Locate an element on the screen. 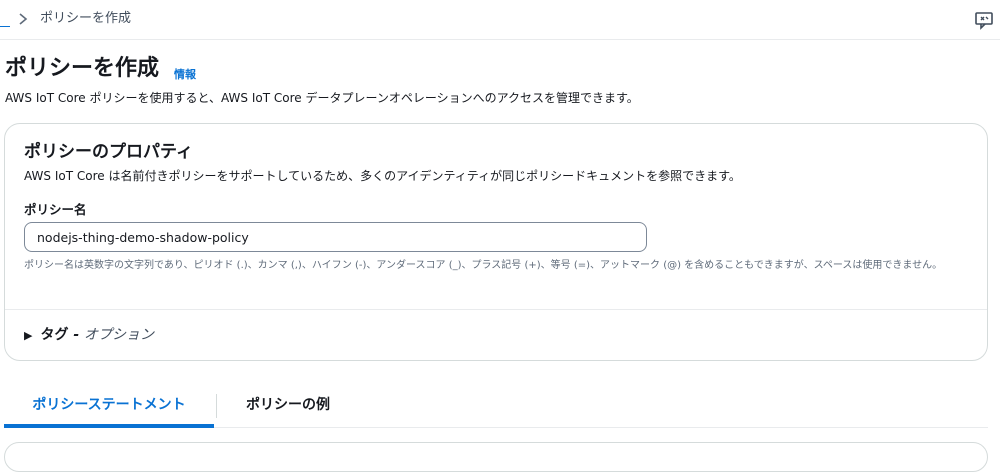 The image size is (1000, 472). tab-policy-statements: ポリシーステートメント is located at coordinates (109, 407).